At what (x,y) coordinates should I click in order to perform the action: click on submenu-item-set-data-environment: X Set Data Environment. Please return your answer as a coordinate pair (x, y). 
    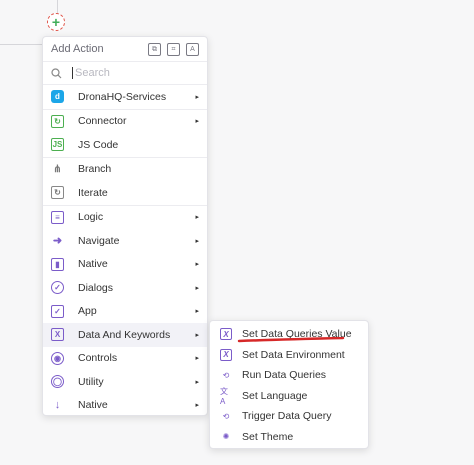
    Looking at the image, I should click on (289, 355).